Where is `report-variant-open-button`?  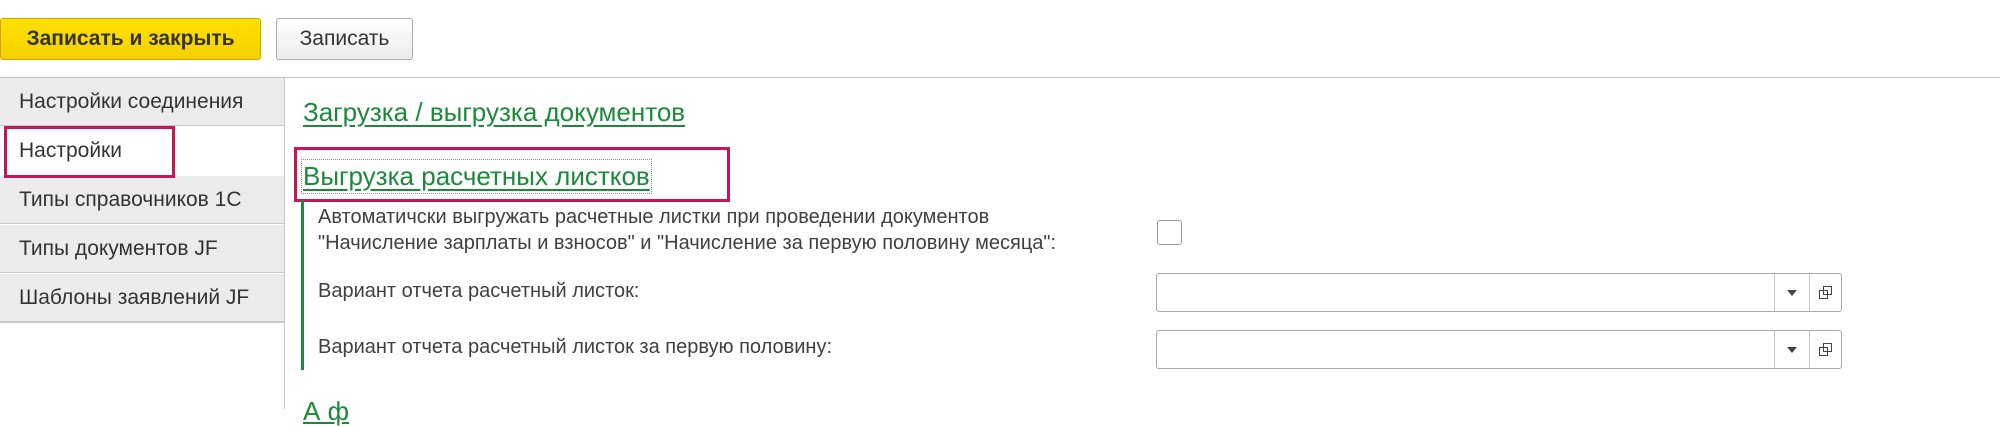
report-variant-open-button is located at coordinates (1825, 292).